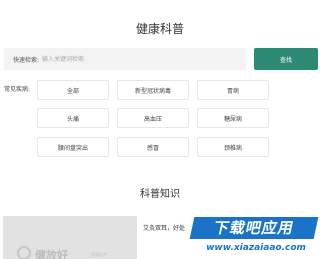 This screenshot has height=259, width=320. I want to click on category-label: 常见疾病:, so click(17, 89).